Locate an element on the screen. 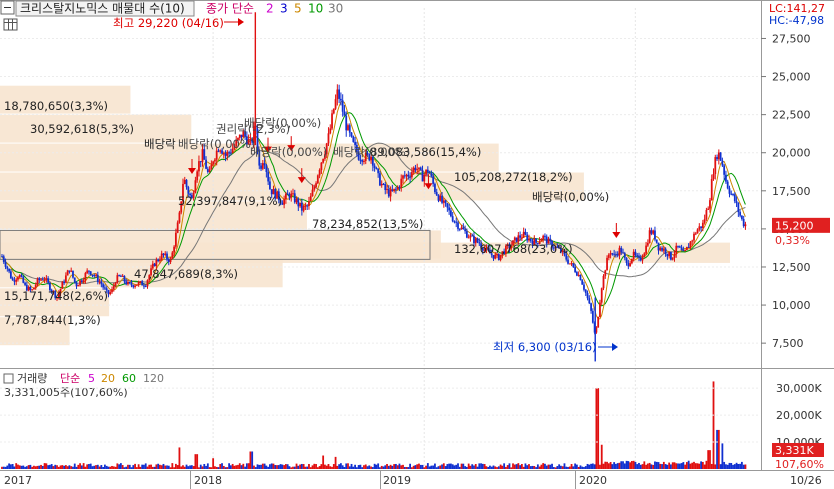 This screenshot has height=489, width=834. date-label-last: 10/26 is located at coordinates (806, 480).